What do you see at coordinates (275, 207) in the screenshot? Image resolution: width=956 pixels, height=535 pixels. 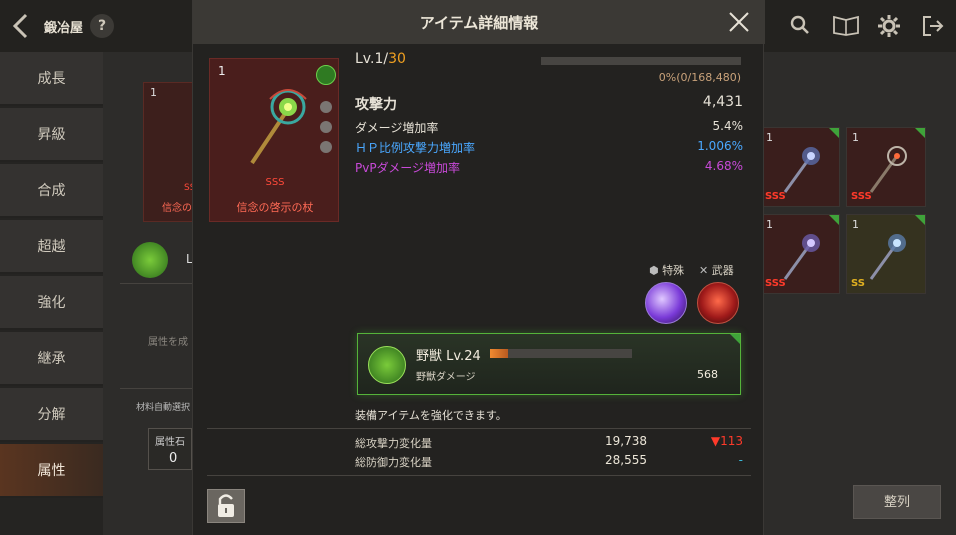 I see `item-name: 信念の啓示の杖` at bounding box center [275, 207].